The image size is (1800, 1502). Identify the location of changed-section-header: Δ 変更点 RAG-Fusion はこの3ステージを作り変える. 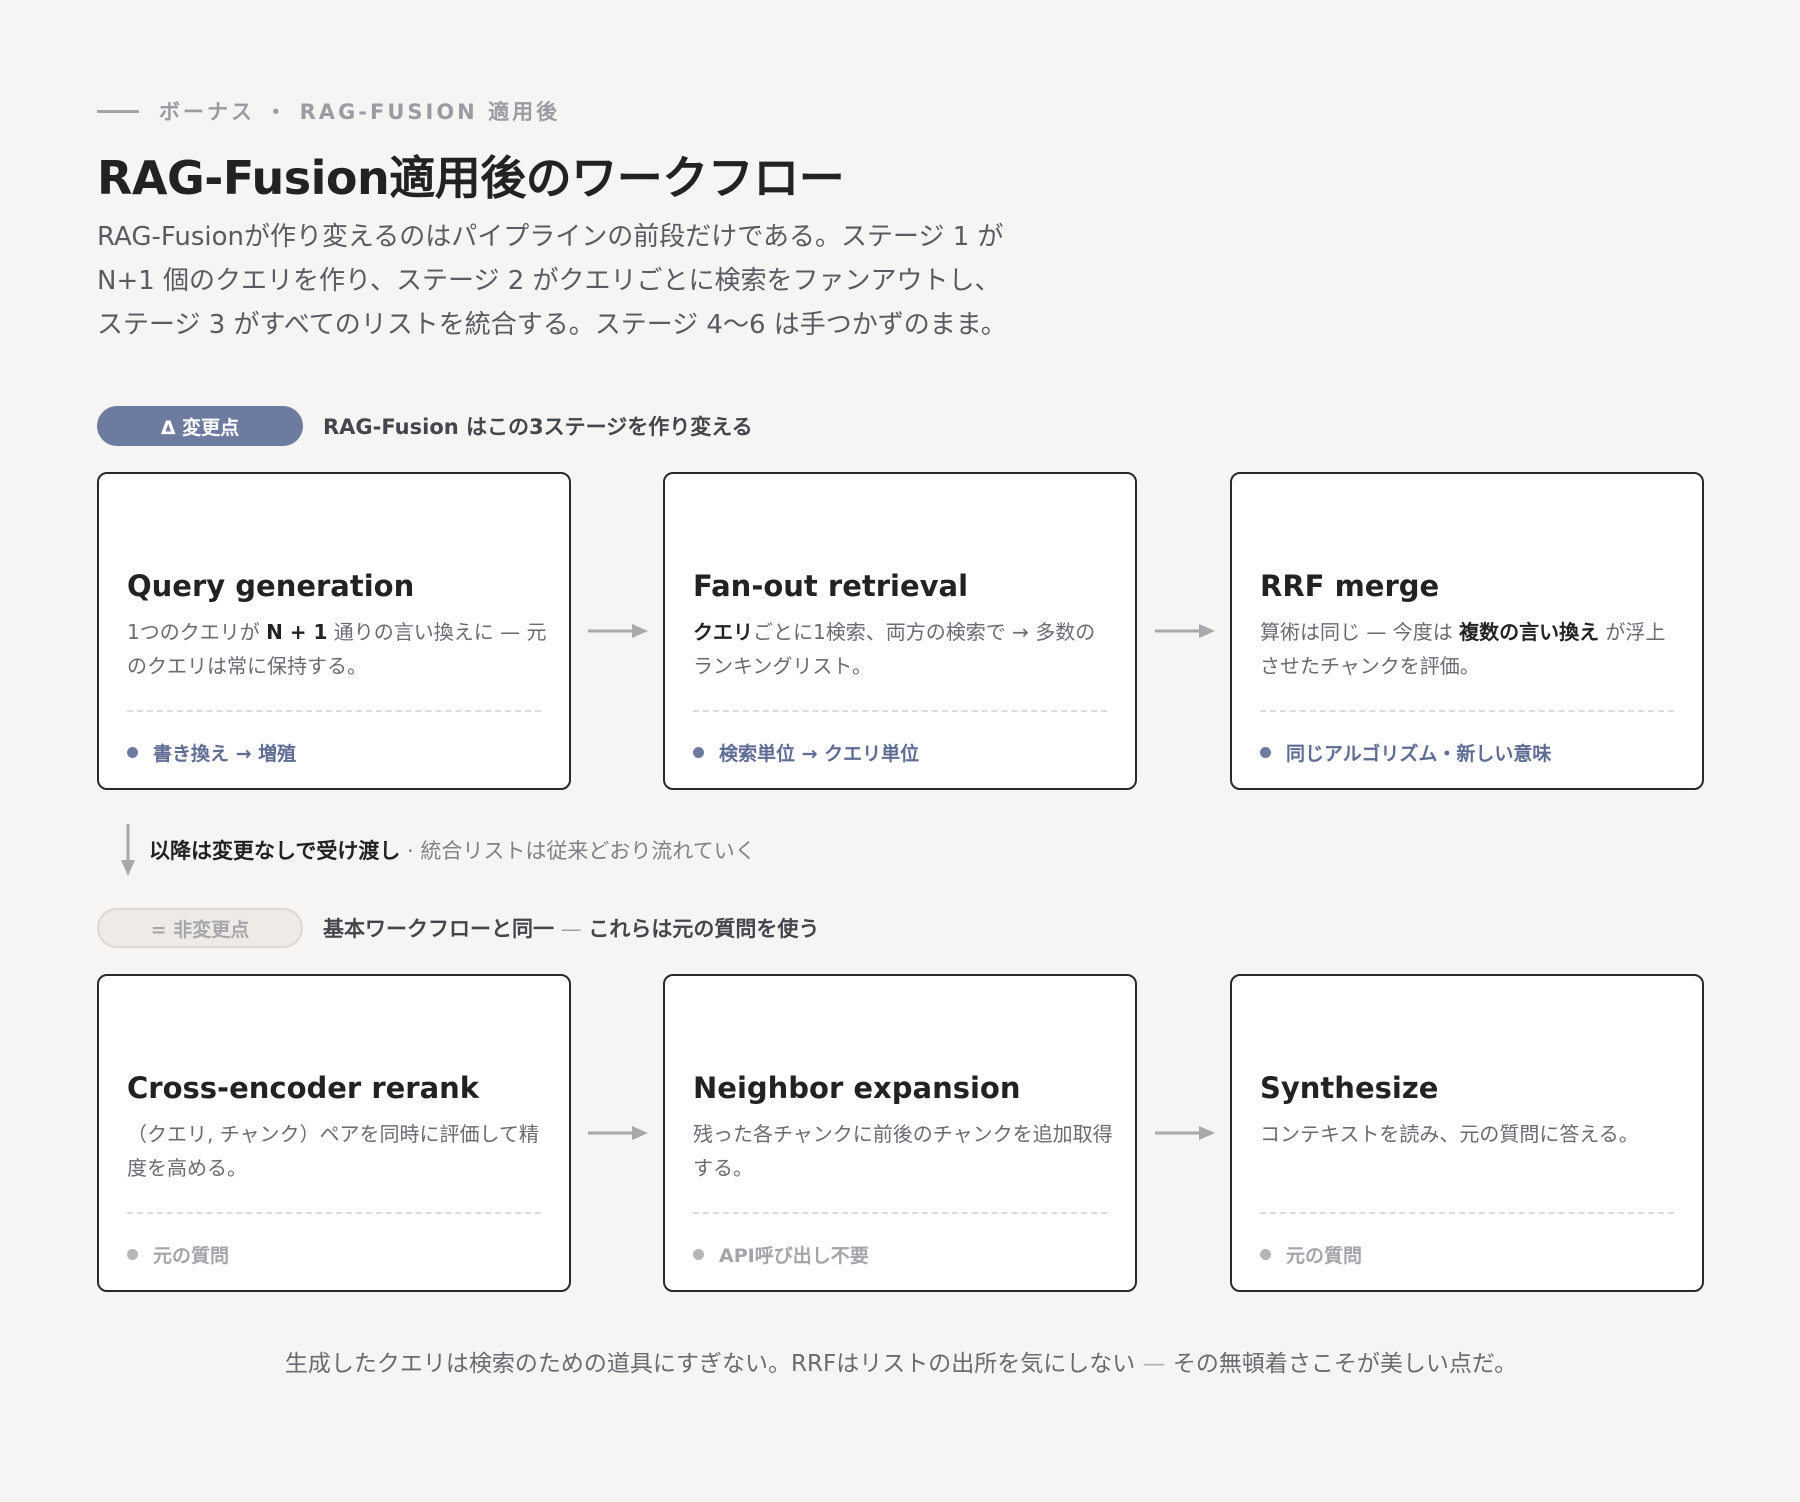
(425, 426).